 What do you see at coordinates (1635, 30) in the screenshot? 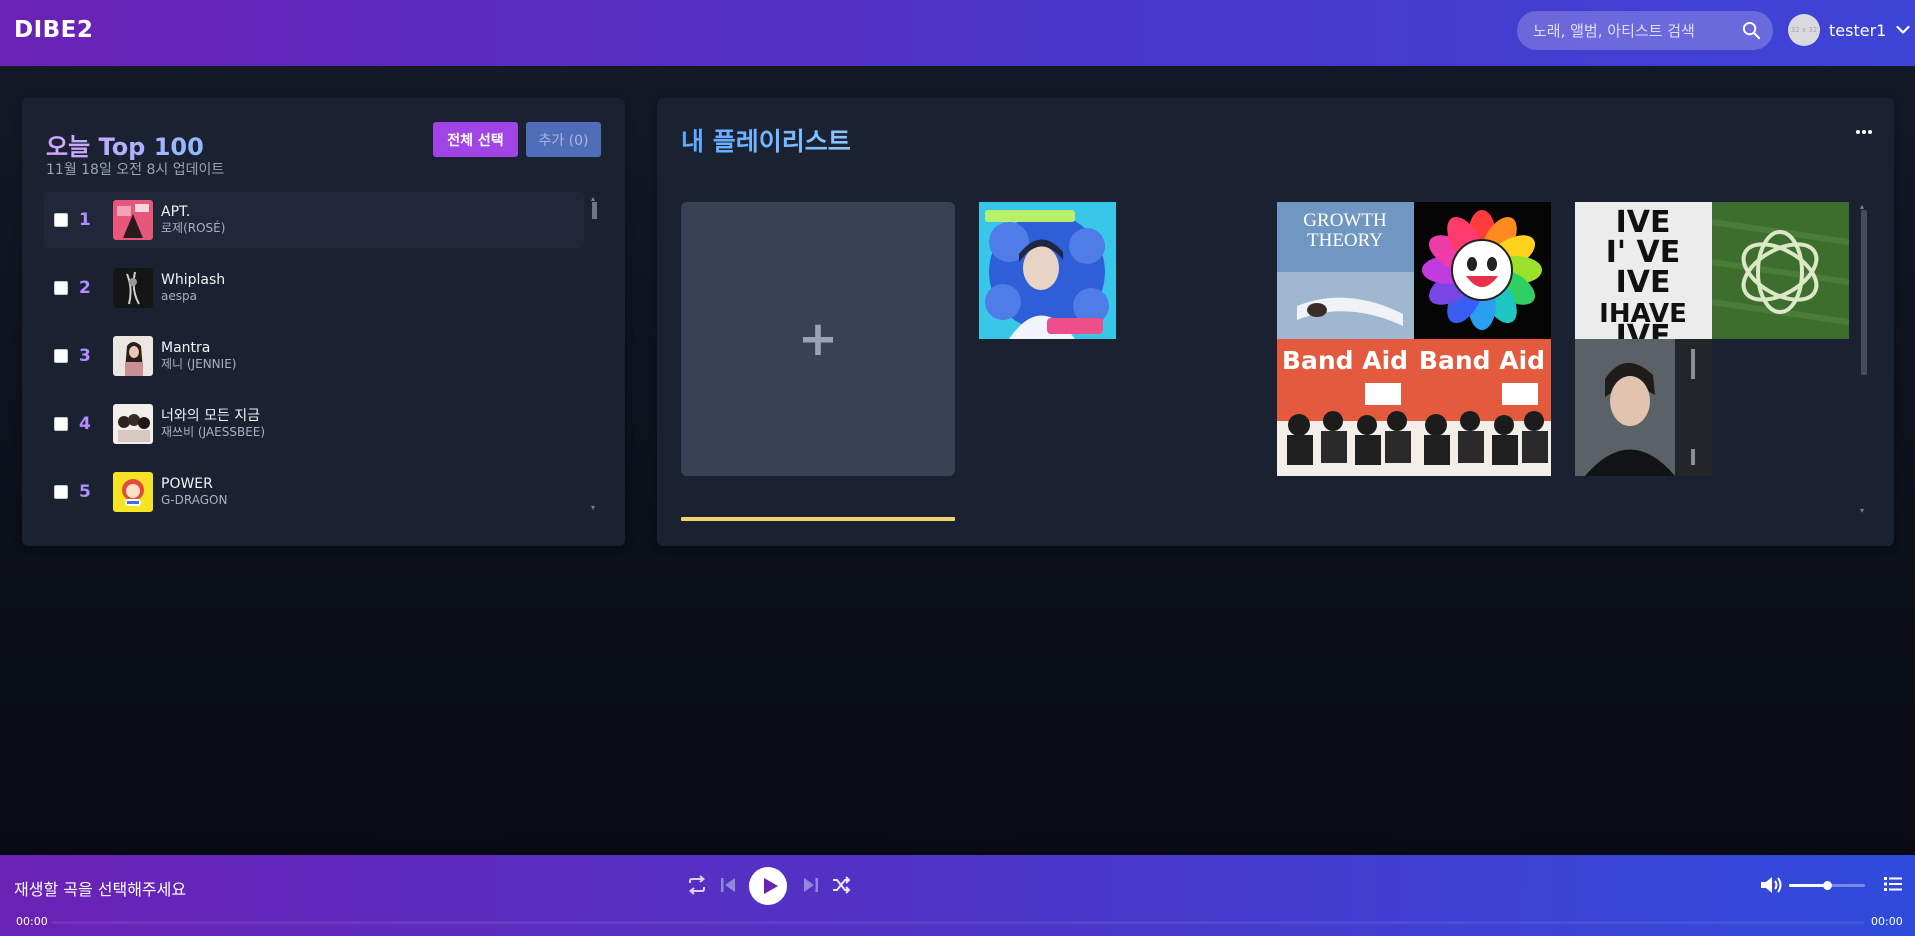
I see `search-input` at bounding box center [1635, 30].